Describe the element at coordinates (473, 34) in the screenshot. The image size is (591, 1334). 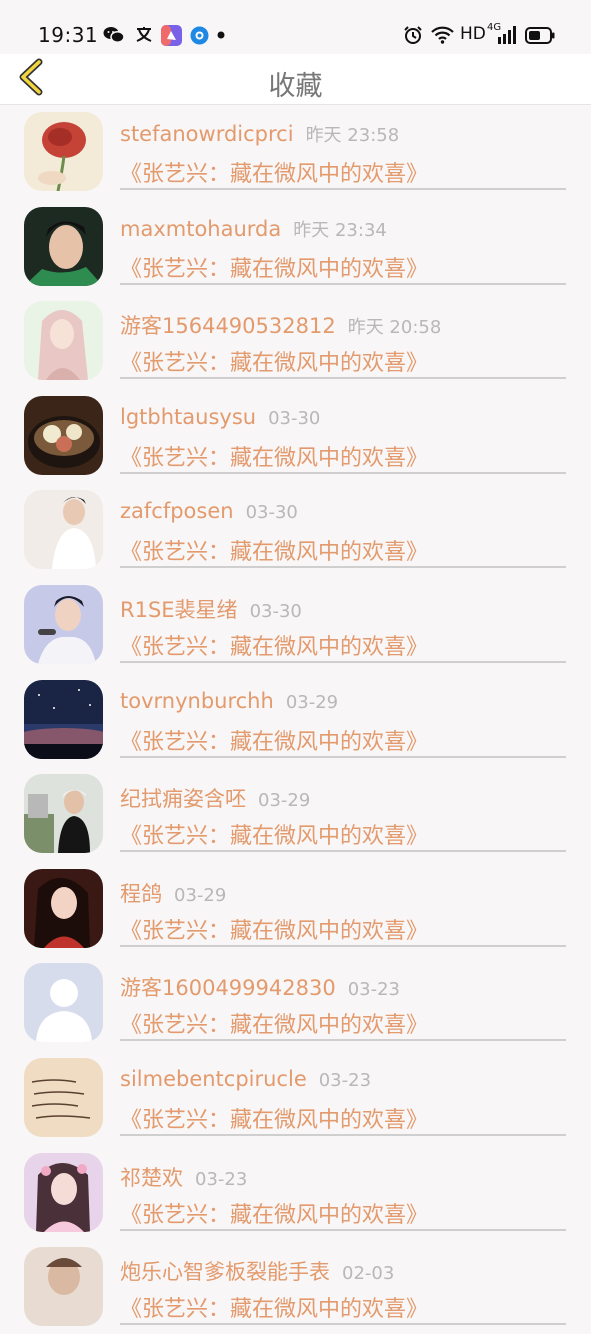
I see `hd-label: HD` at that location.